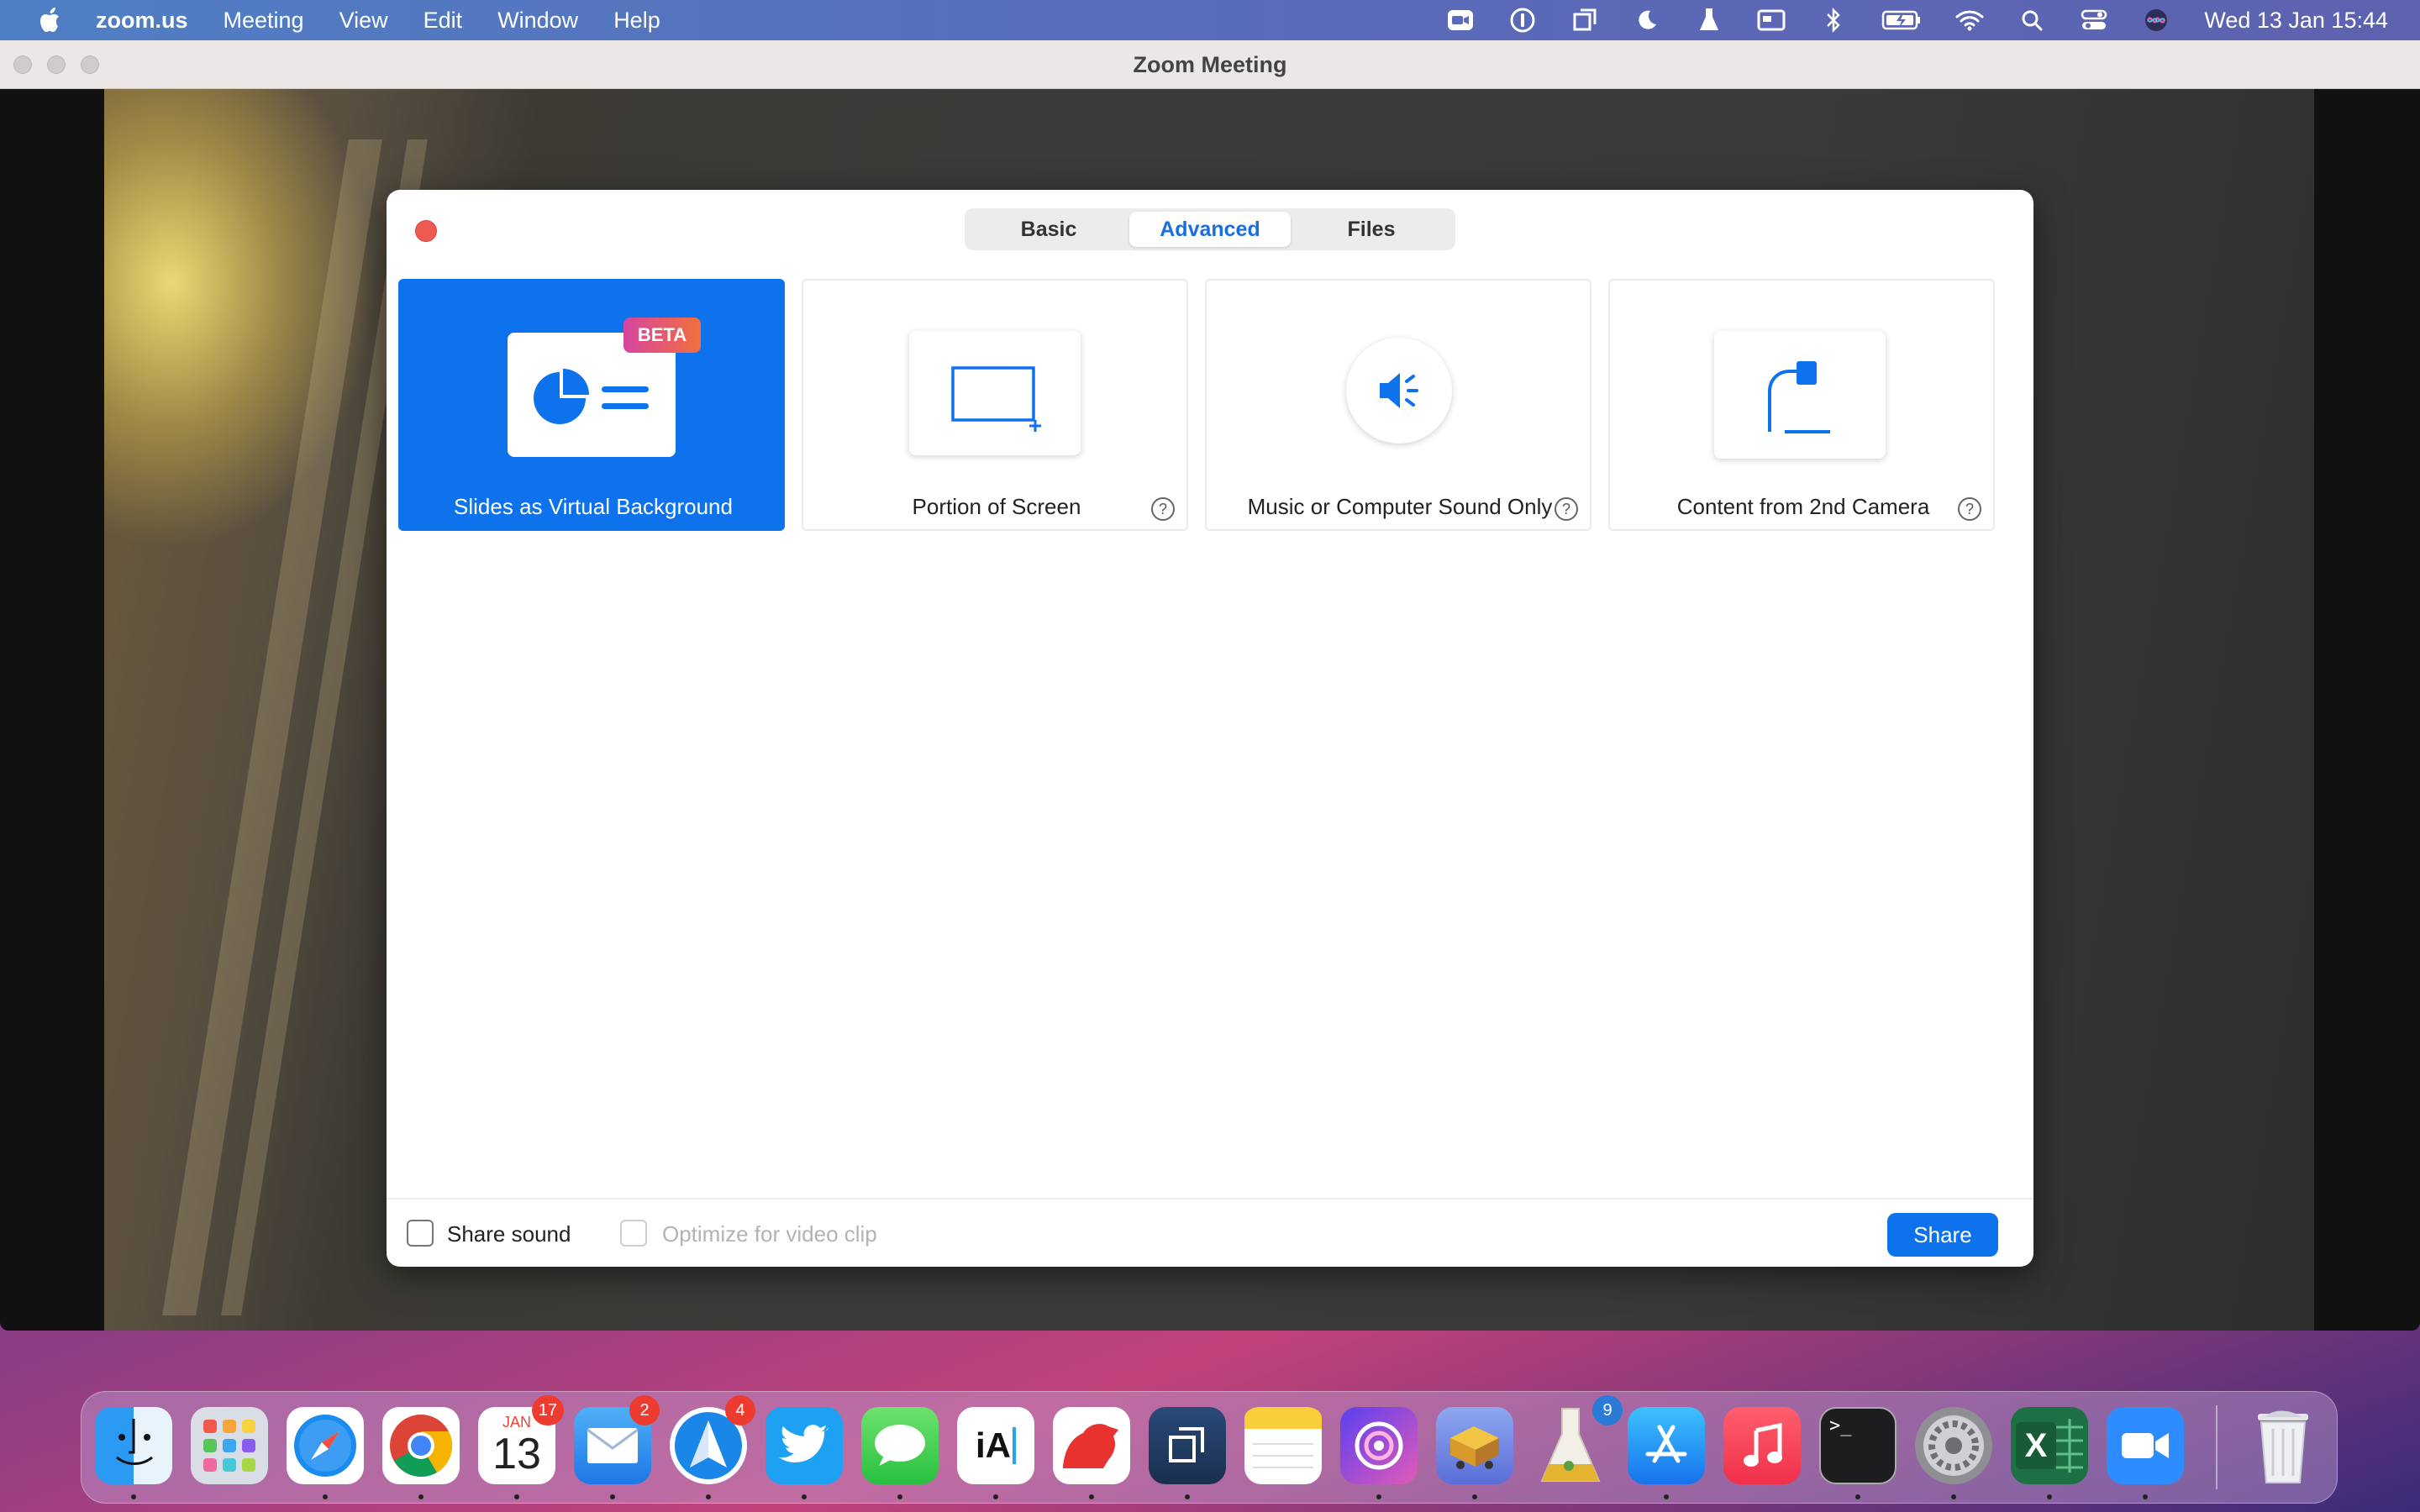 Image resolution: width=2420 pixels, height=1512 pixels. I want to click on option-label: Portion of Screen, so click(996, 506).